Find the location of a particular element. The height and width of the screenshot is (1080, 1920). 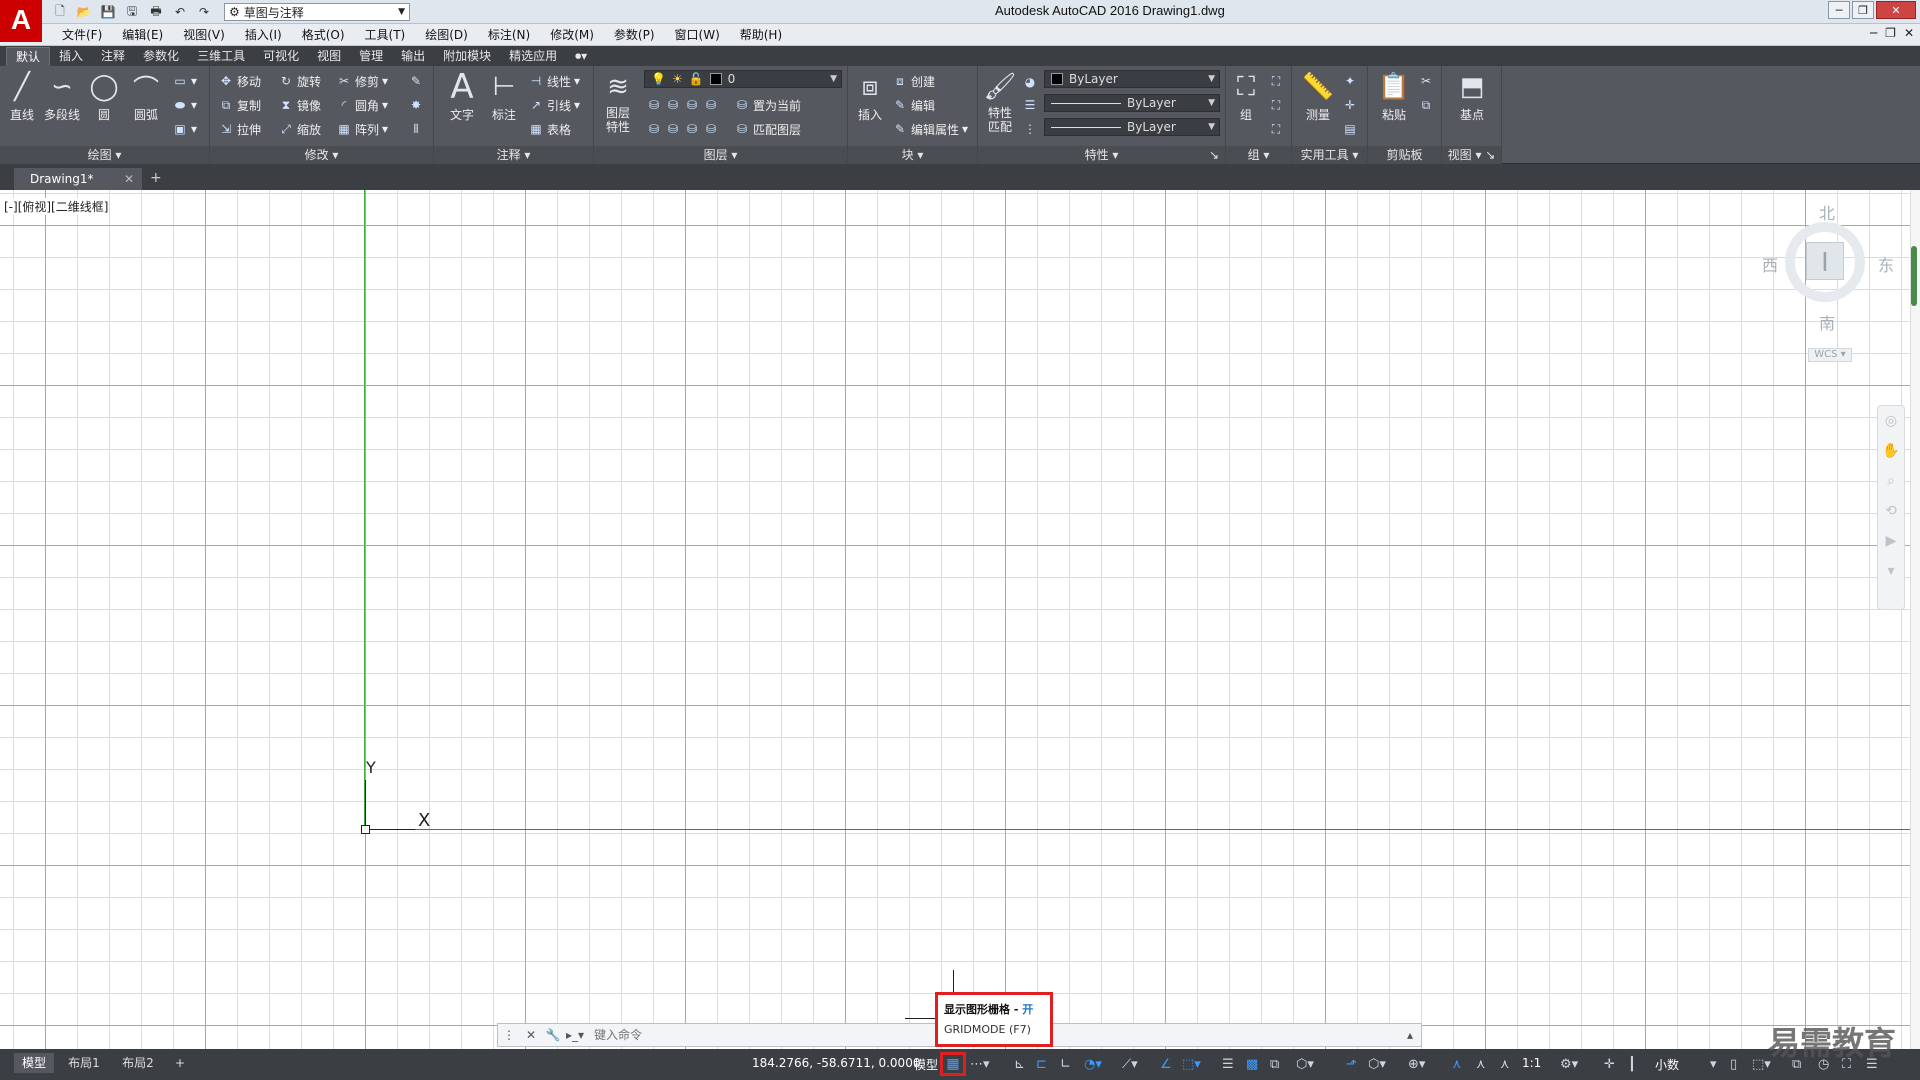

ribbon-toggle-icon: ⏺▾ is located at coordinates (581, 56).